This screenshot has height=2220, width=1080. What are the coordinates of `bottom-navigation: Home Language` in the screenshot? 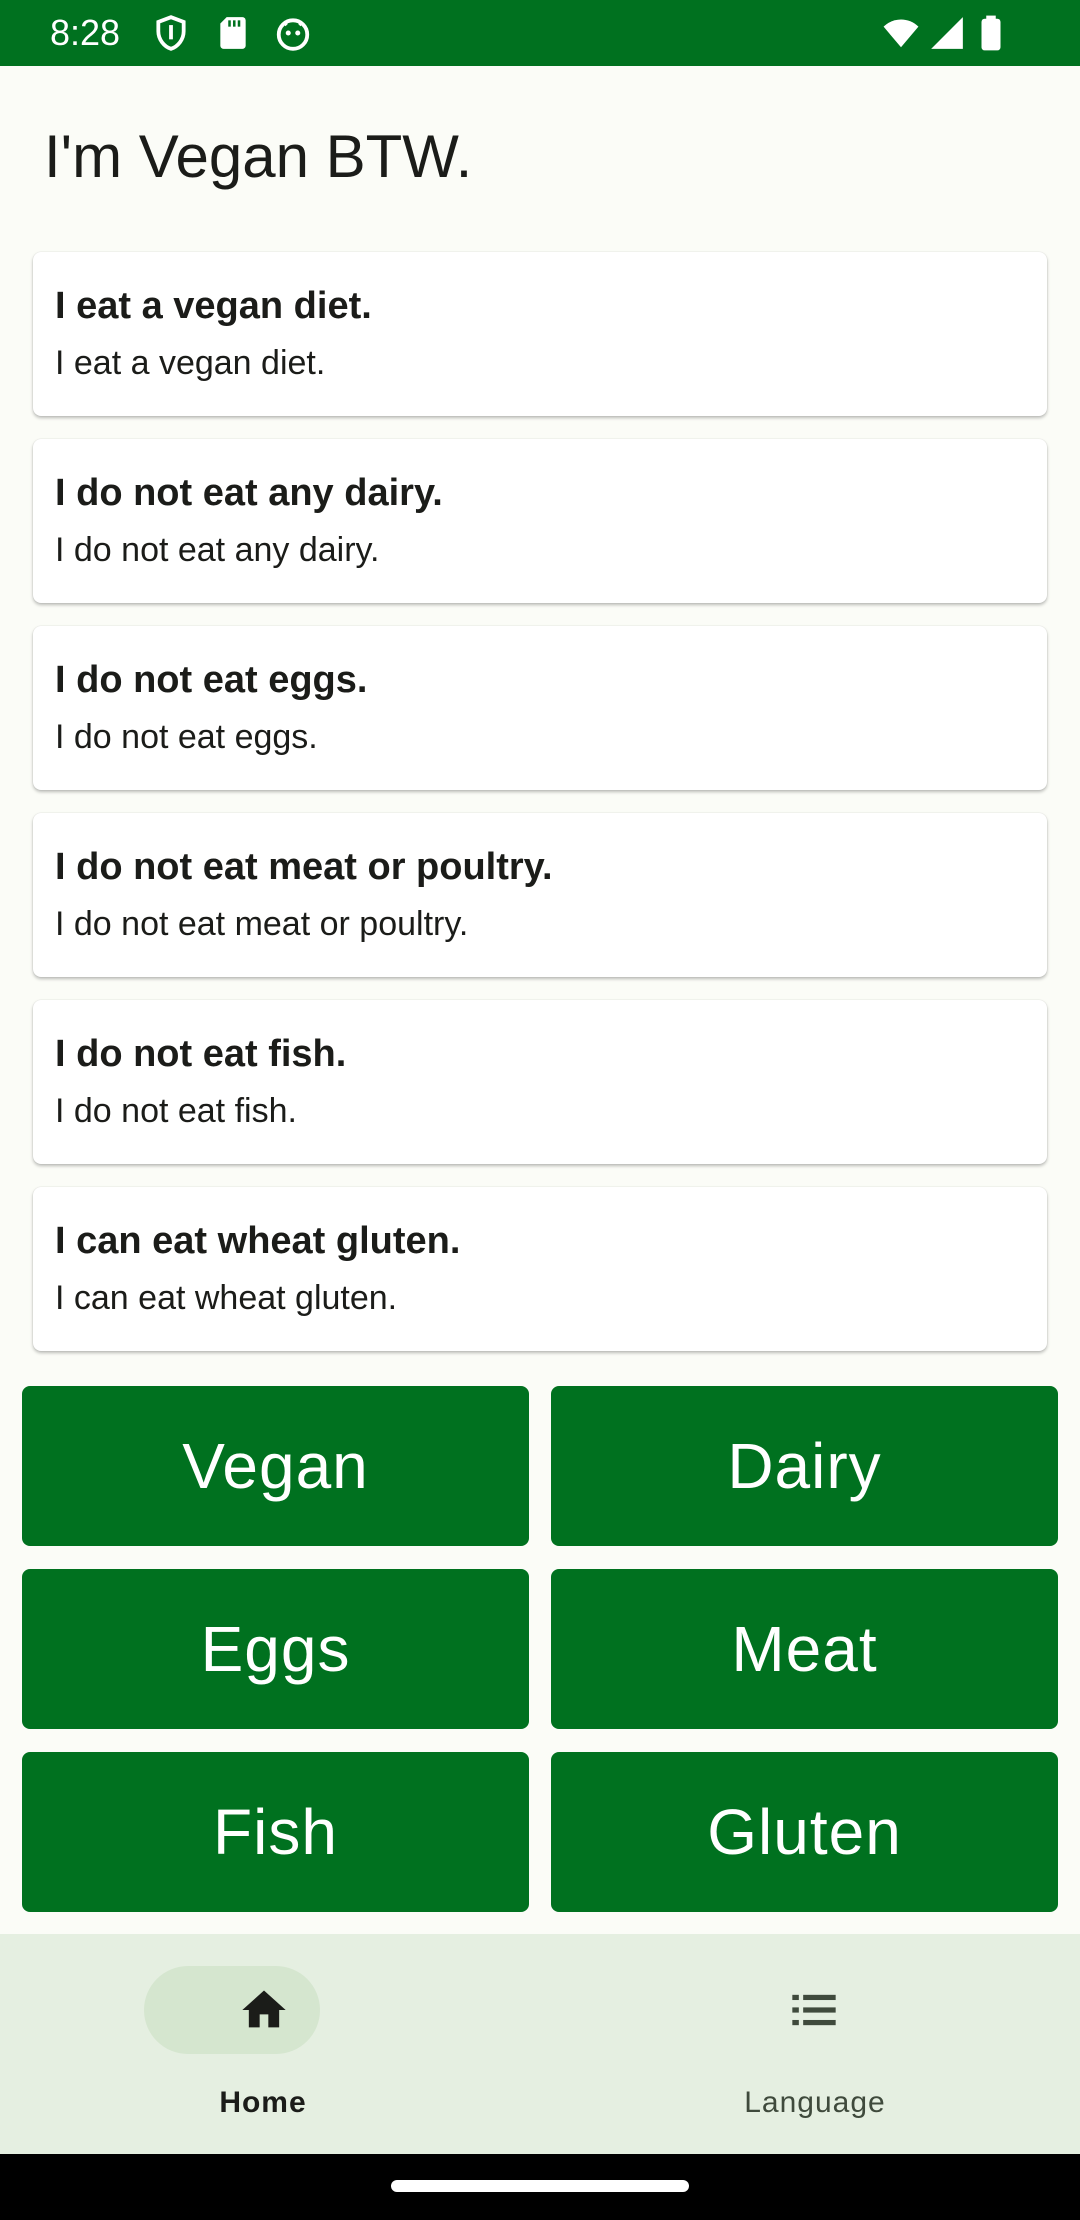 It's located at (540, 2044).